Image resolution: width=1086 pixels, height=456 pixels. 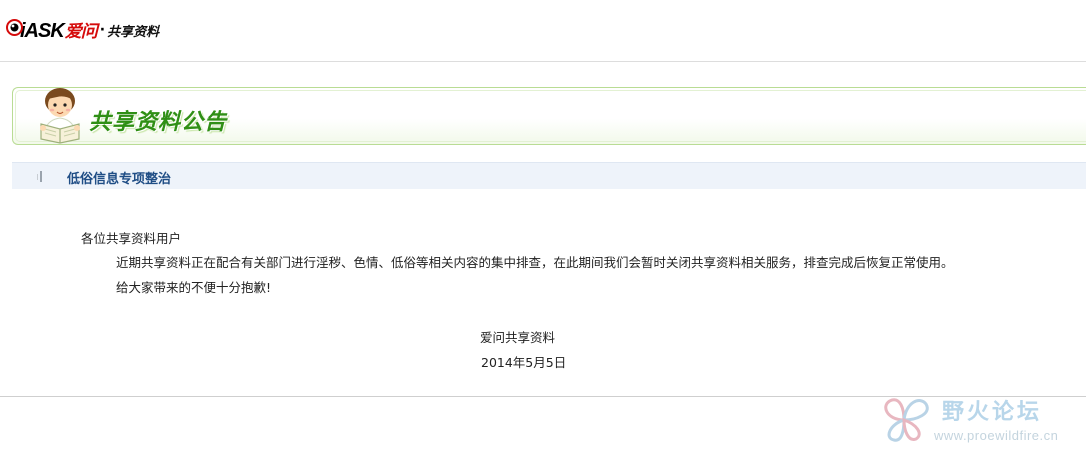 I want to click on site-logo: iASK 爱问 · 共享资料, so click(x=116, y=30).